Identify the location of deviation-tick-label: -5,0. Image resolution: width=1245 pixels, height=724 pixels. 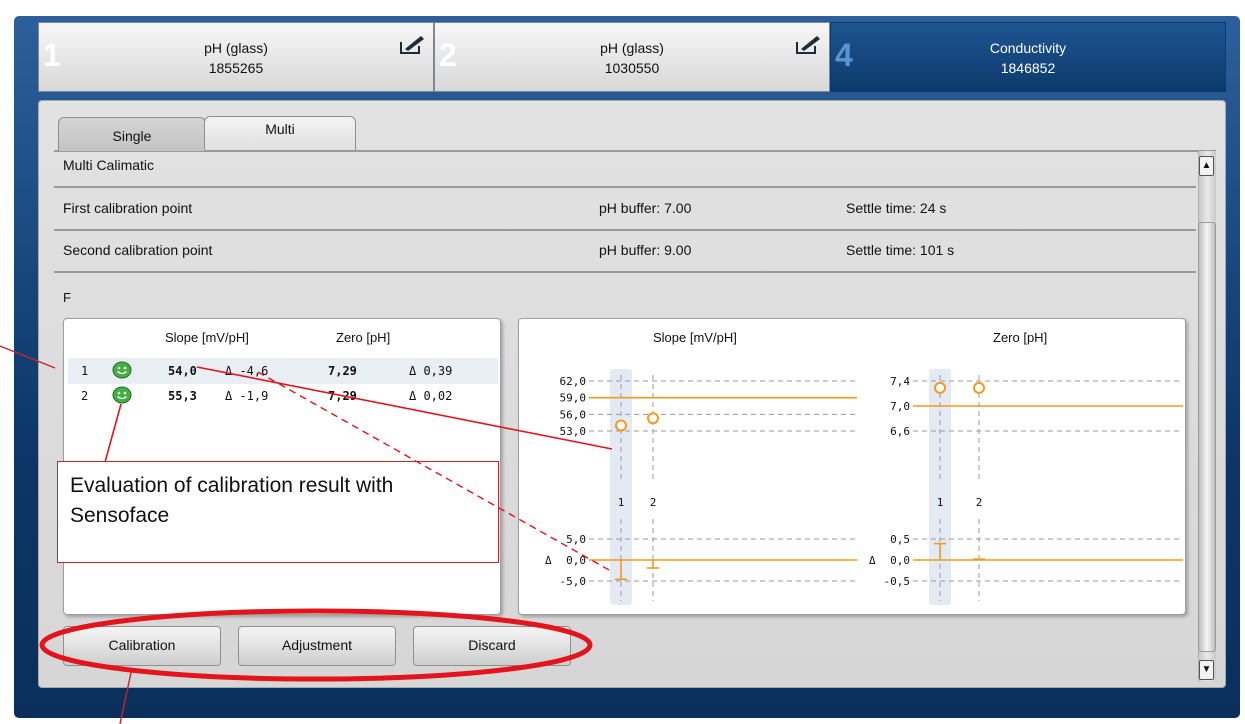
(573, 581).